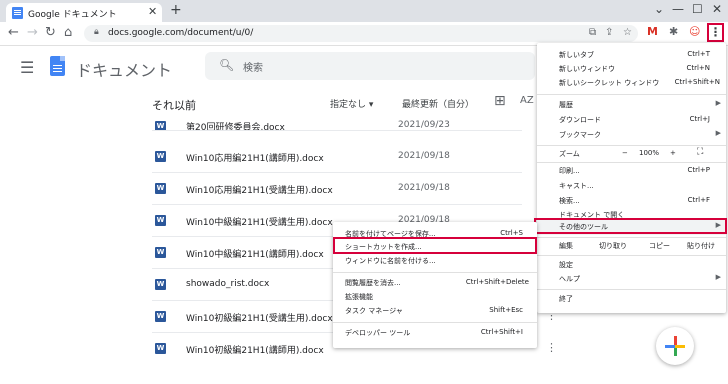 The width and height of the screenshot is (728, 384). Describe the element at coordinates (57, 66) in the screenshot. I see `docs-logo-icon` at that location.